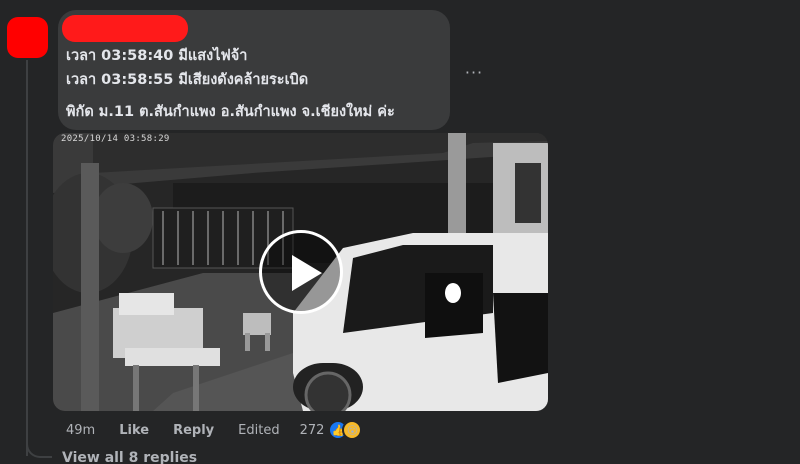 The image size is (800, 464). I want to click on avatar, so click(27, 37).